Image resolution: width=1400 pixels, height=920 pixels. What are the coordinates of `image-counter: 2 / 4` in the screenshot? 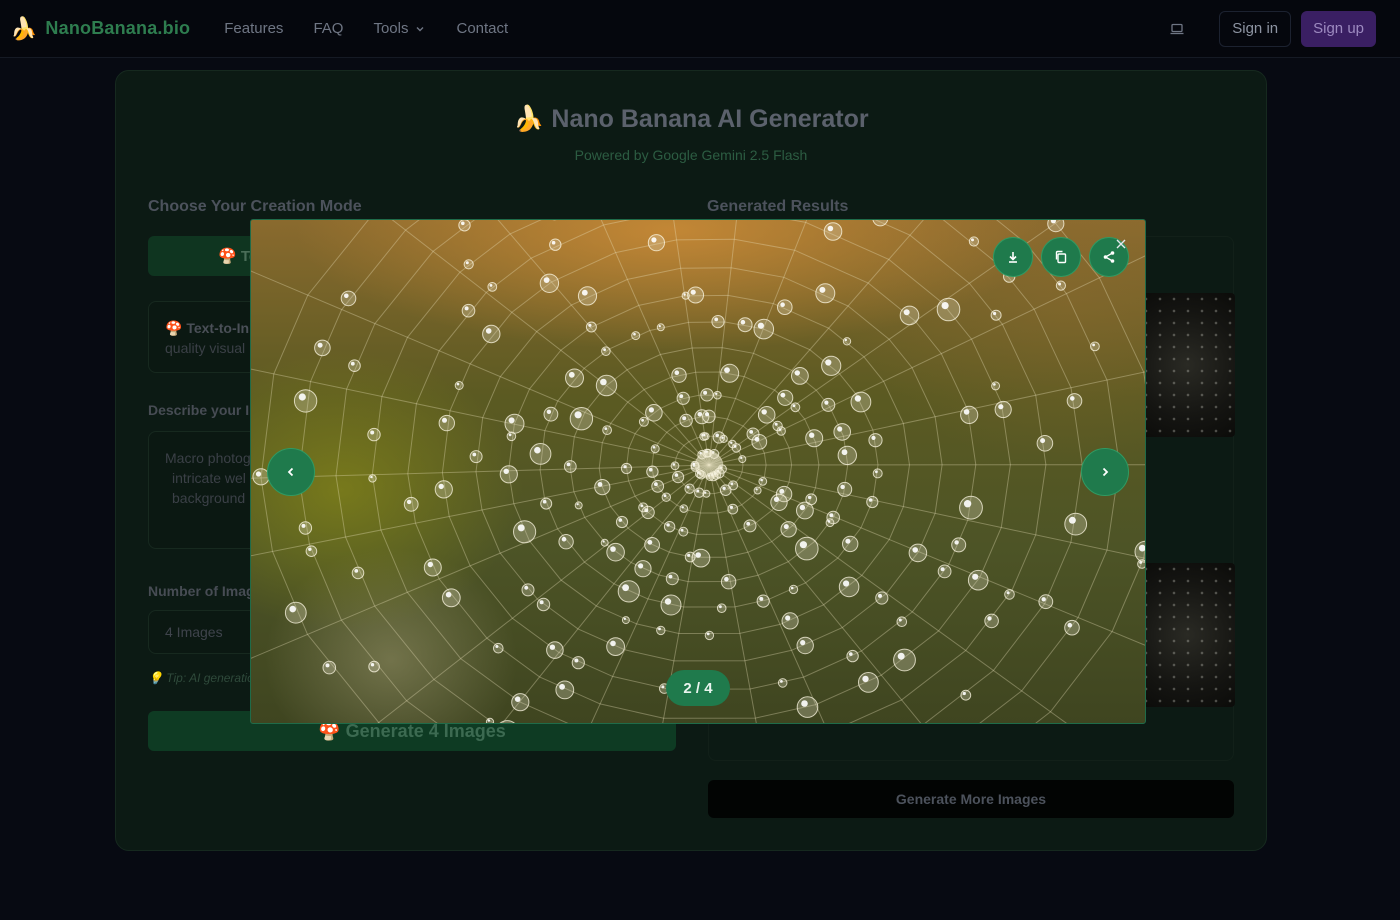 It's located at (698, 688).